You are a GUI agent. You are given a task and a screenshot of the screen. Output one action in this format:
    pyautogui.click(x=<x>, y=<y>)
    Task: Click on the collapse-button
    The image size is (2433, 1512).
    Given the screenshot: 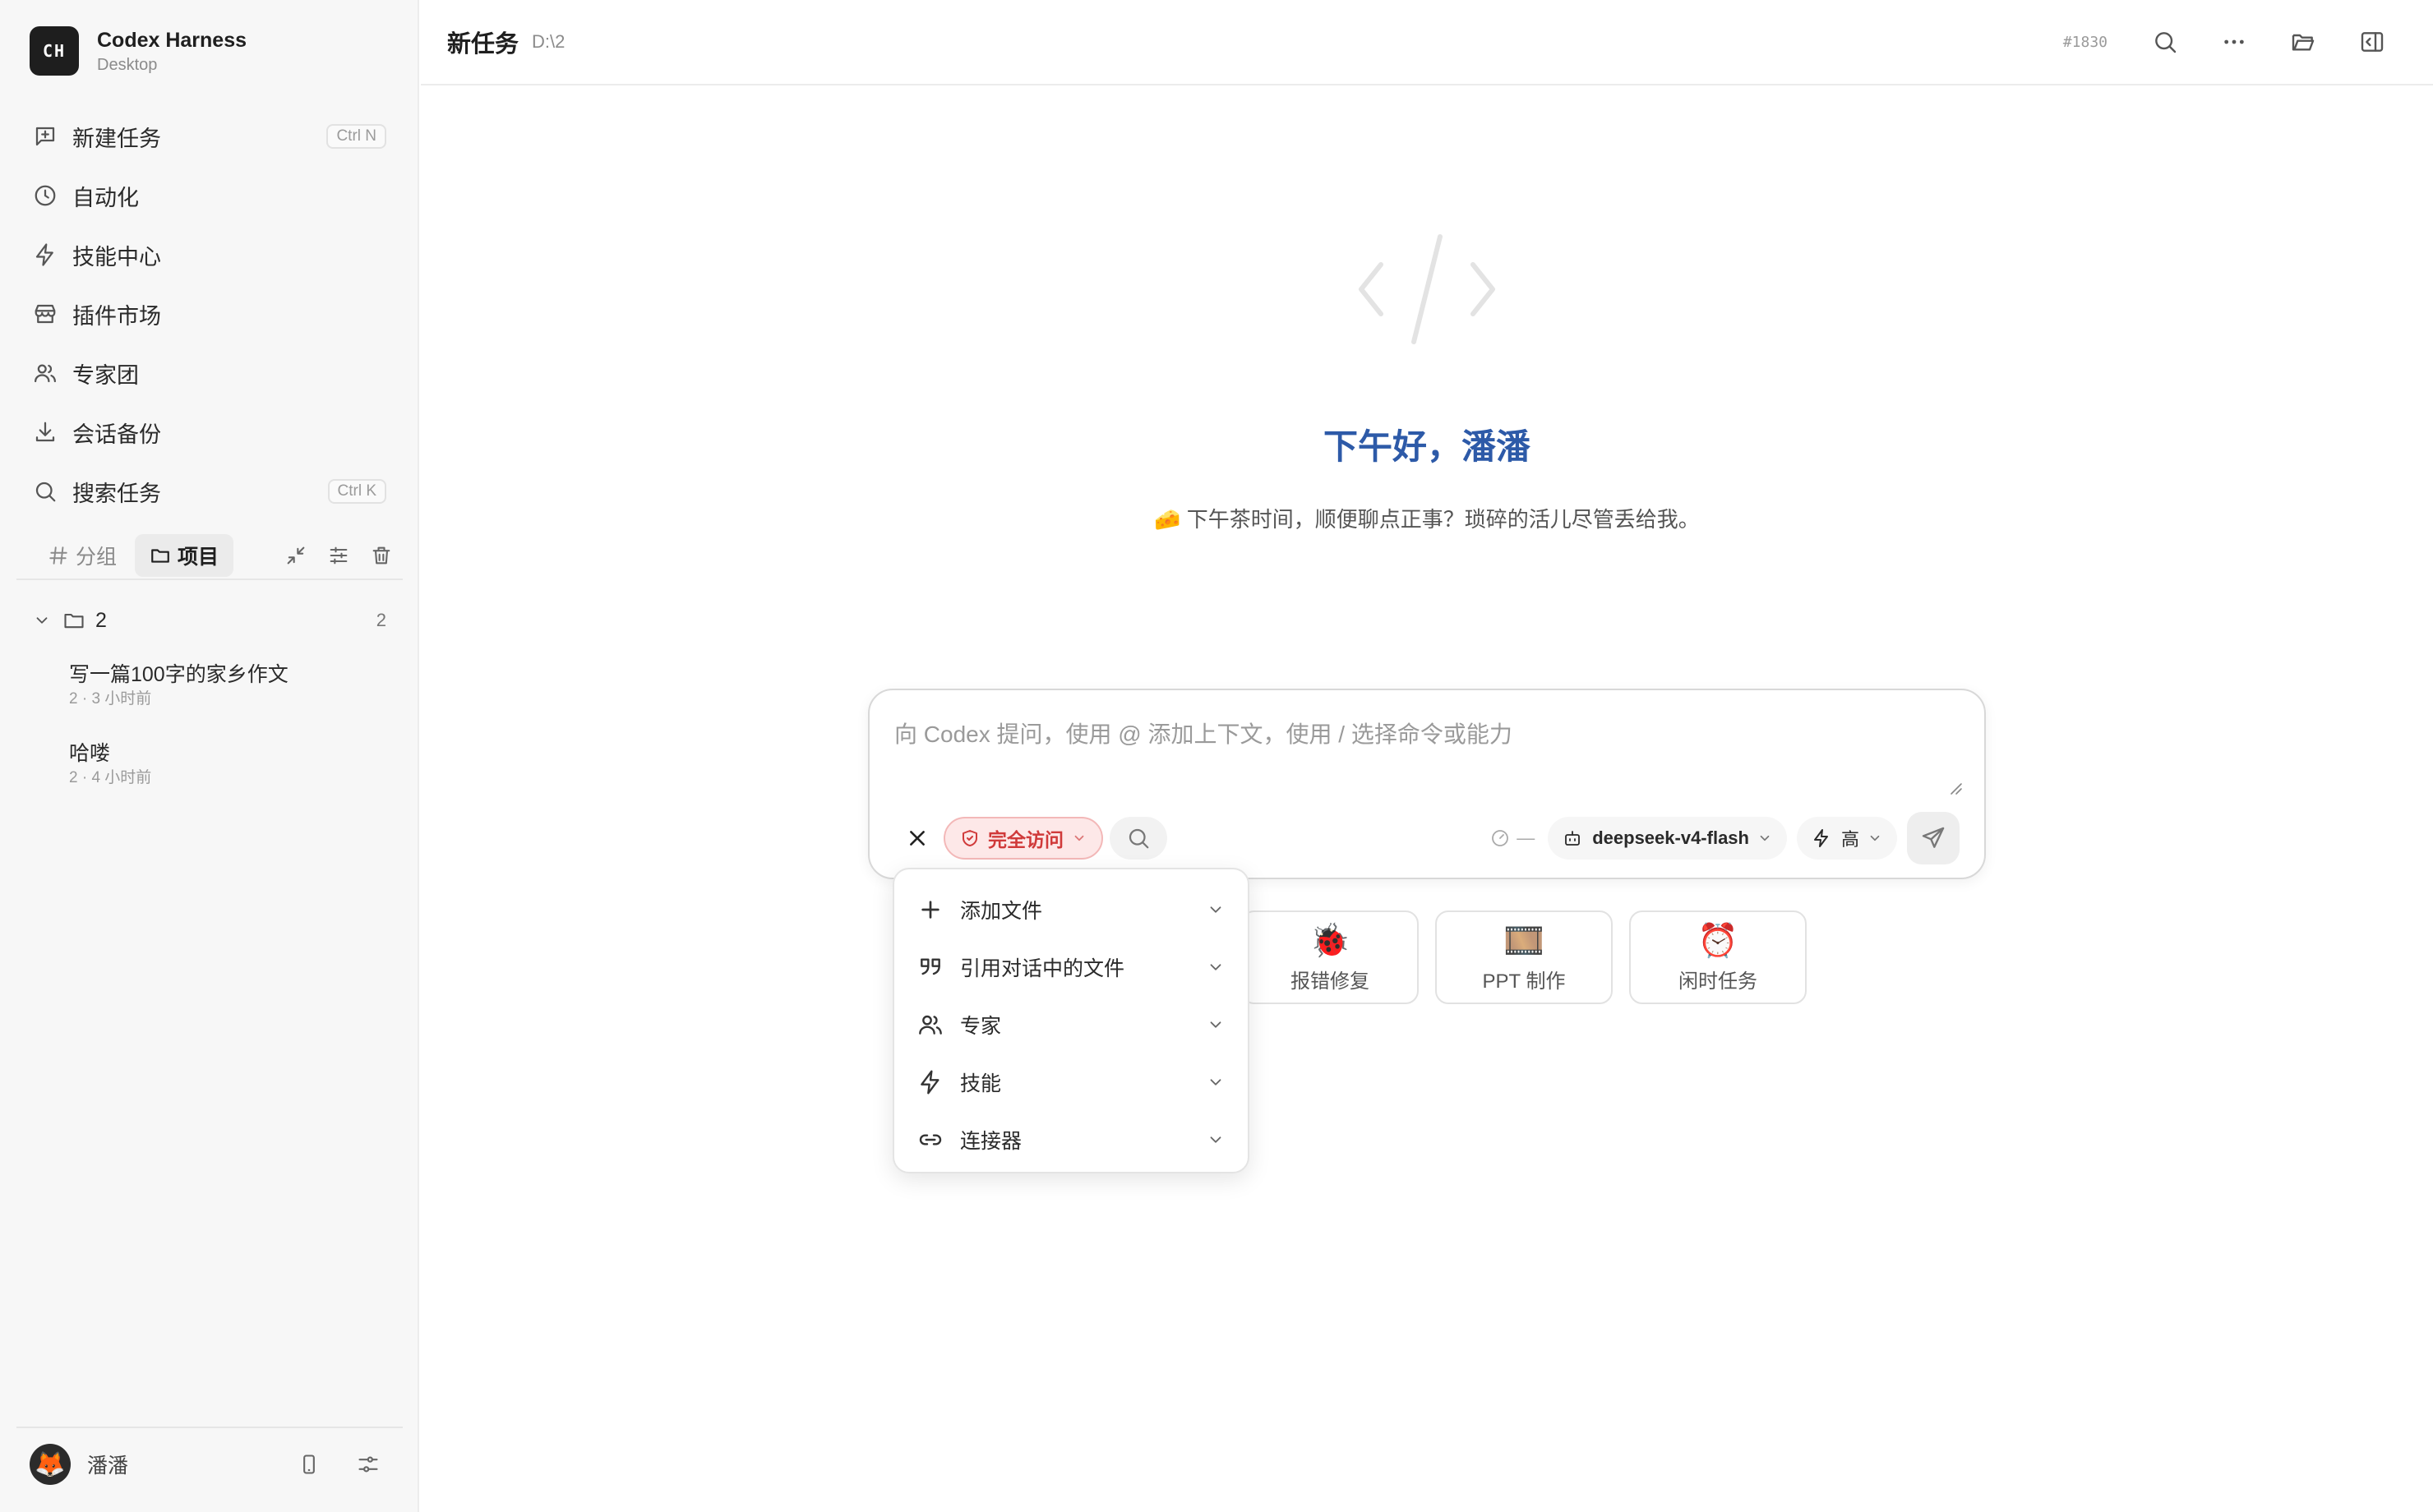 What is the action you would take?
    pyautogui.click(x=296, y=555)
    